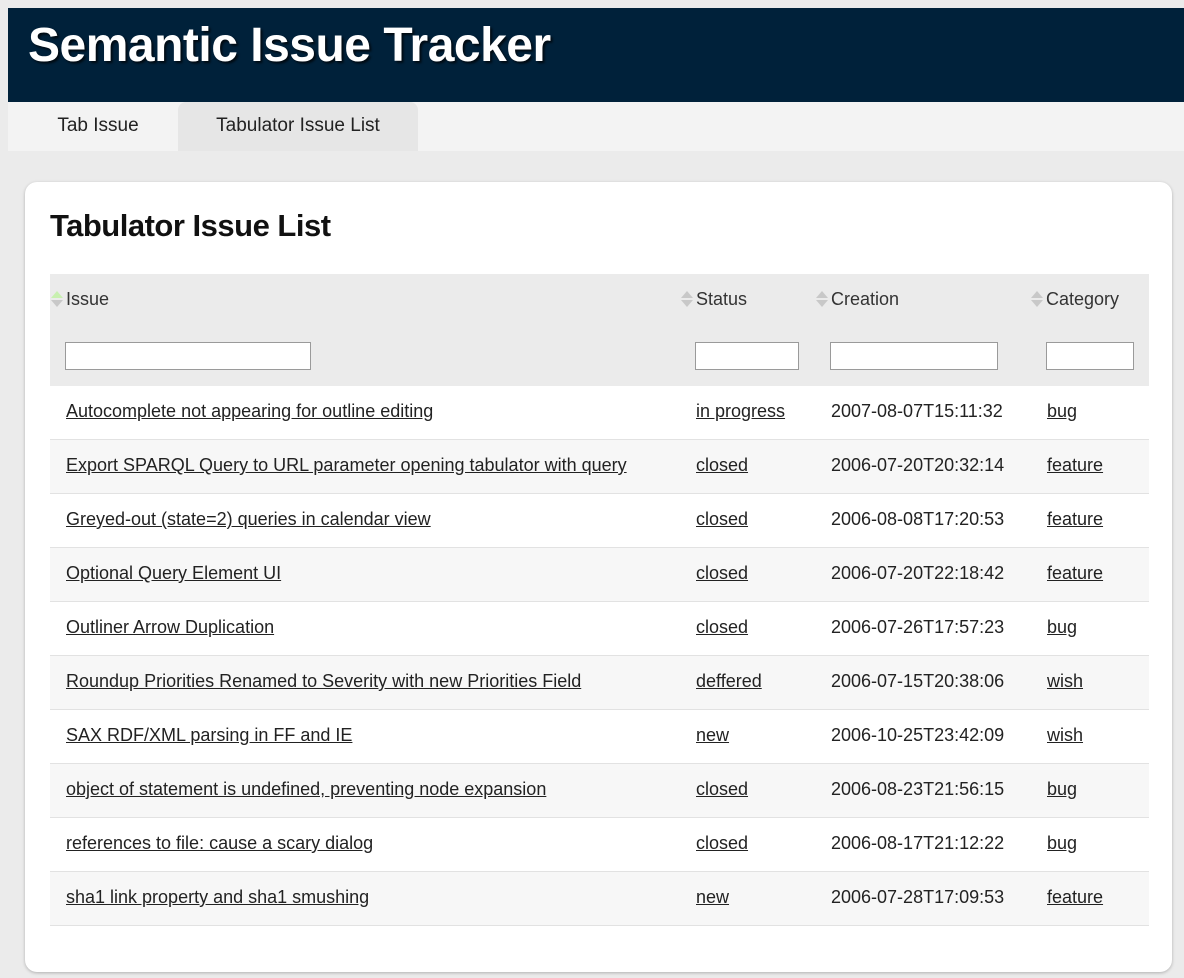 This screenshot has height=978, width=1184. I want to click on table-header: Issue Status Creation Category, so click(599, 330).